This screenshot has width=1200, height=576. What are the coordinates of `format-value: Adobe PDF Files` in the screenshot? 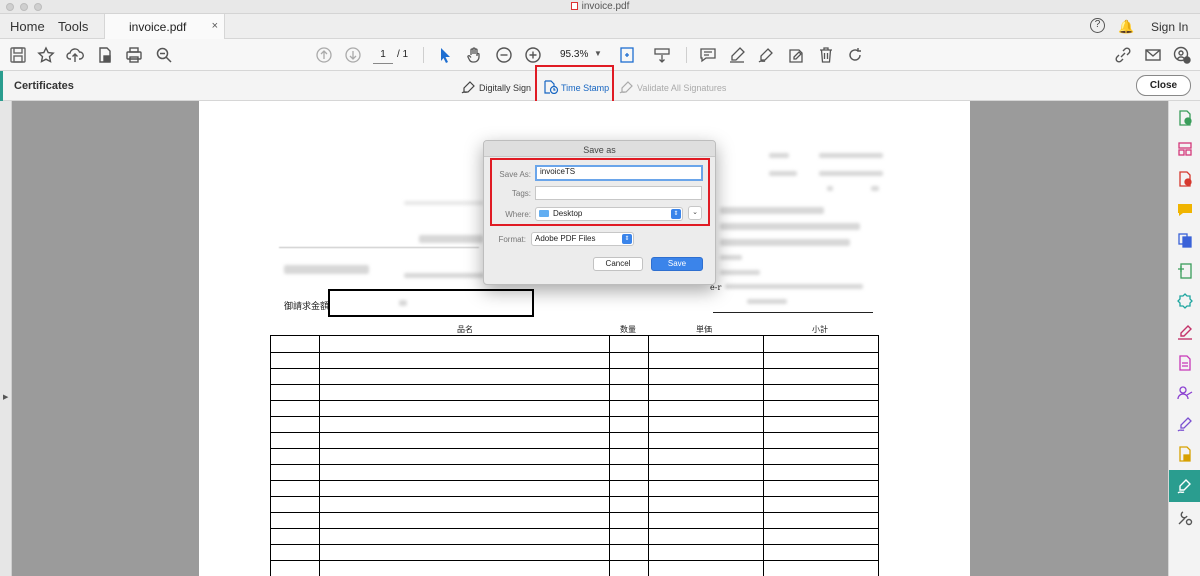 It's located at (565, 238).